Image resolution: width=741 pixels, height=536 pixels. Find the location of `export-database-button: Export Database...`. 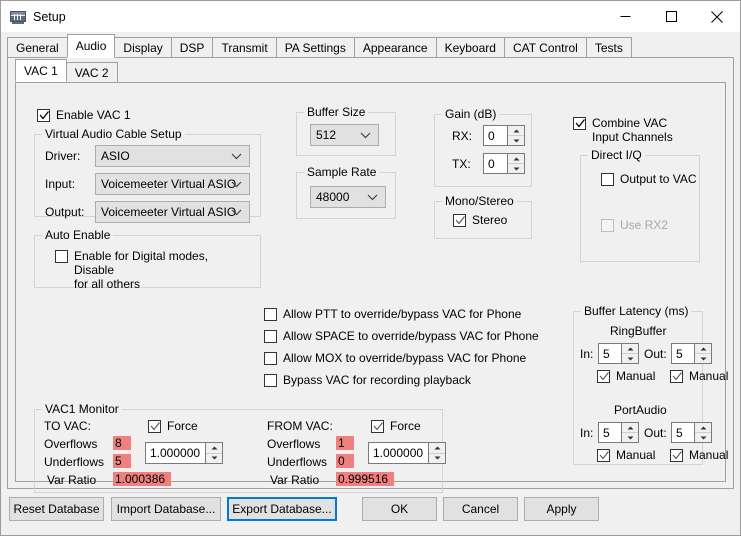

export-database-button: Export Database... is located at coordinates (282, 509).